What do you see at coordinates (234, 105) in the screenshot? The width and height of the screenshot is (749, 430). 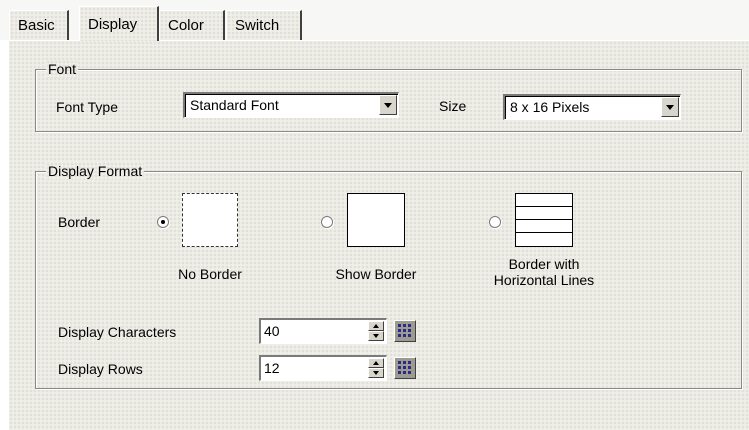 I see `font-type-value: Standard Font` at bounding box center [234, 105].